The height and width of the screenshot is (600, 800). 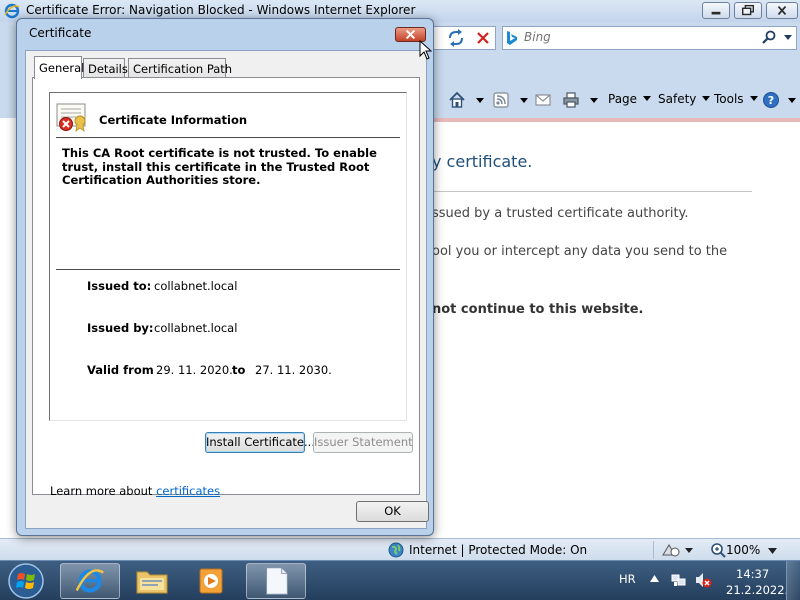 I want to click on tab-label: Certification Path, so click(x=183, y=69).